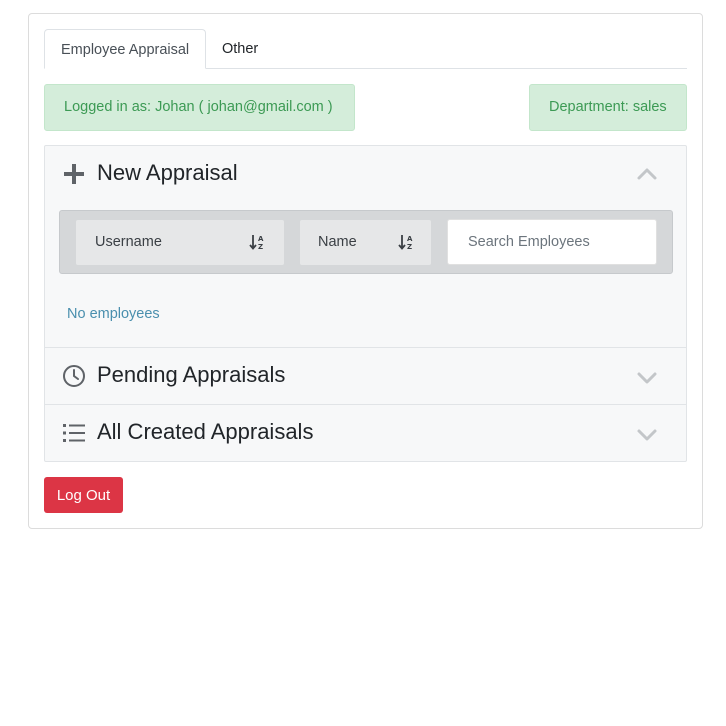  Describe the element at coordinates (74, 376) in the screenshot. I see `clock-icon` at that location.